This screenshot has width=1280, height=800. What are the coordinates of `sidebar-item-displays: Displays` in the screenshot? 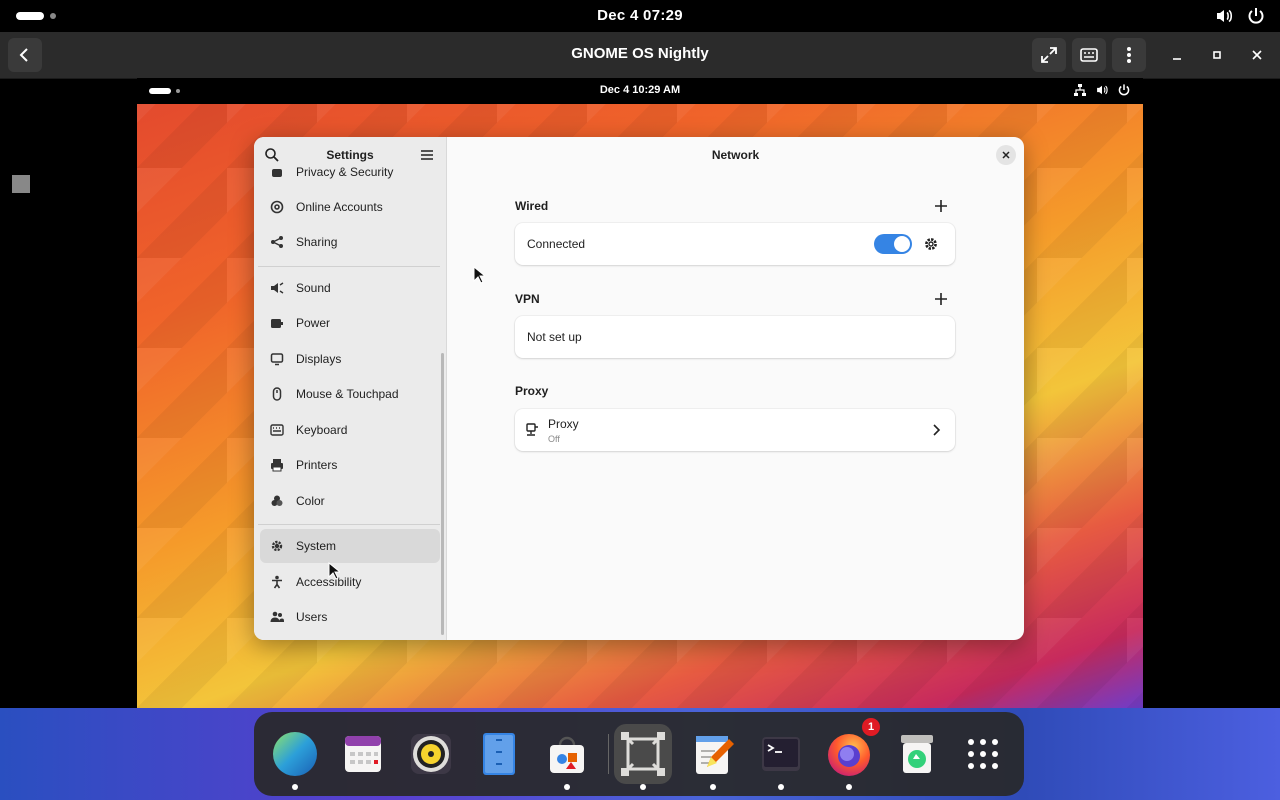 It's located at (350, 359).